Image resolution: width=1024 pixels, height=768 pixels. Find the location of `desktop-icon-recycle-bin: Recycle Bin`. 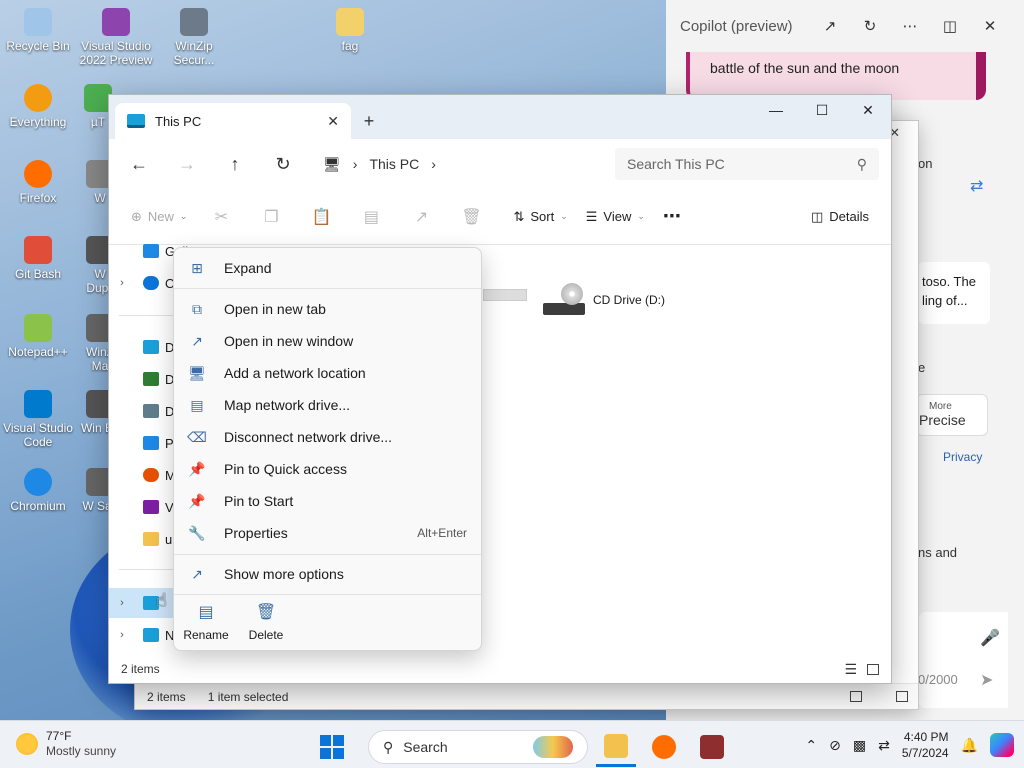

desktop-icon-recycle-bin: Recycle Bin is located at coordinates (38, 30).